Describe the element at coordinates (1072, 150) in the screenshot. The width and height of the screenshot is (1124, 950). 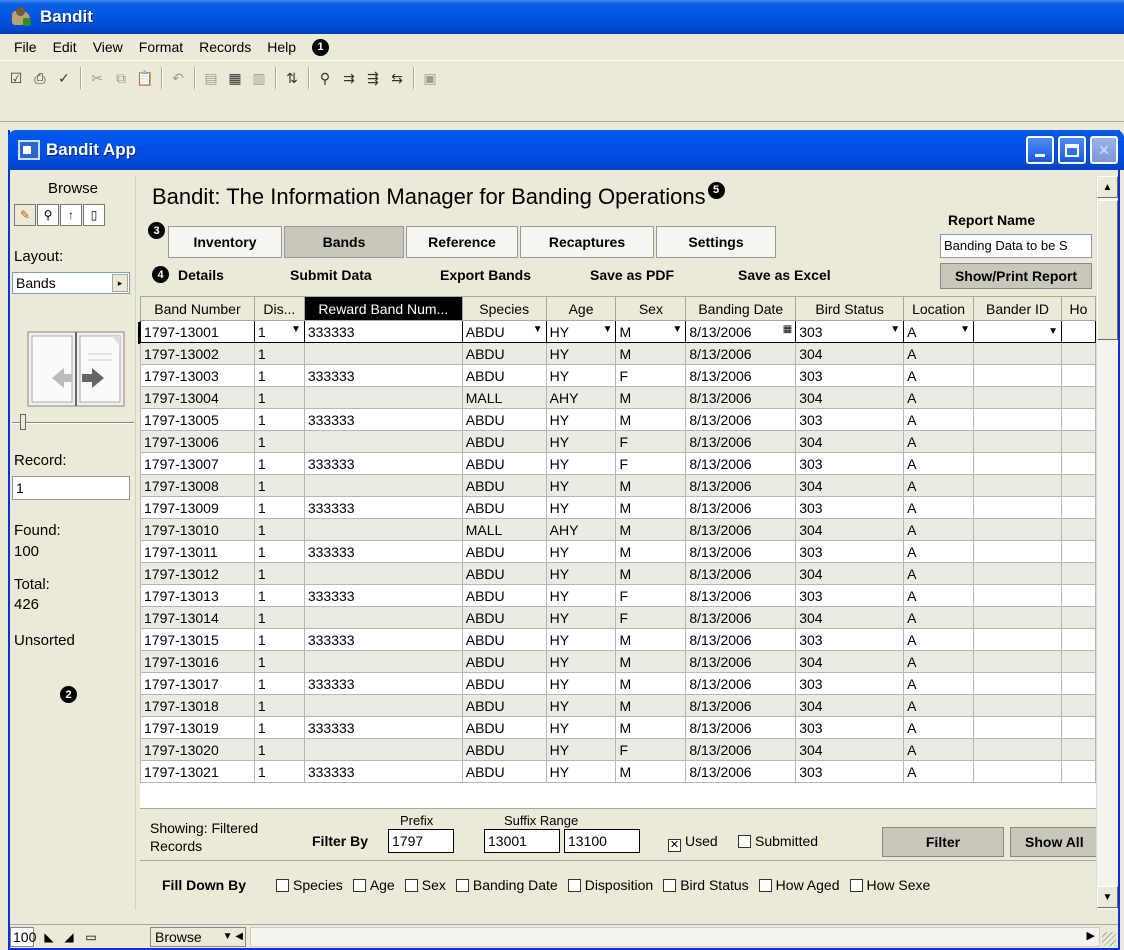
I see `maximize-button` at that location.